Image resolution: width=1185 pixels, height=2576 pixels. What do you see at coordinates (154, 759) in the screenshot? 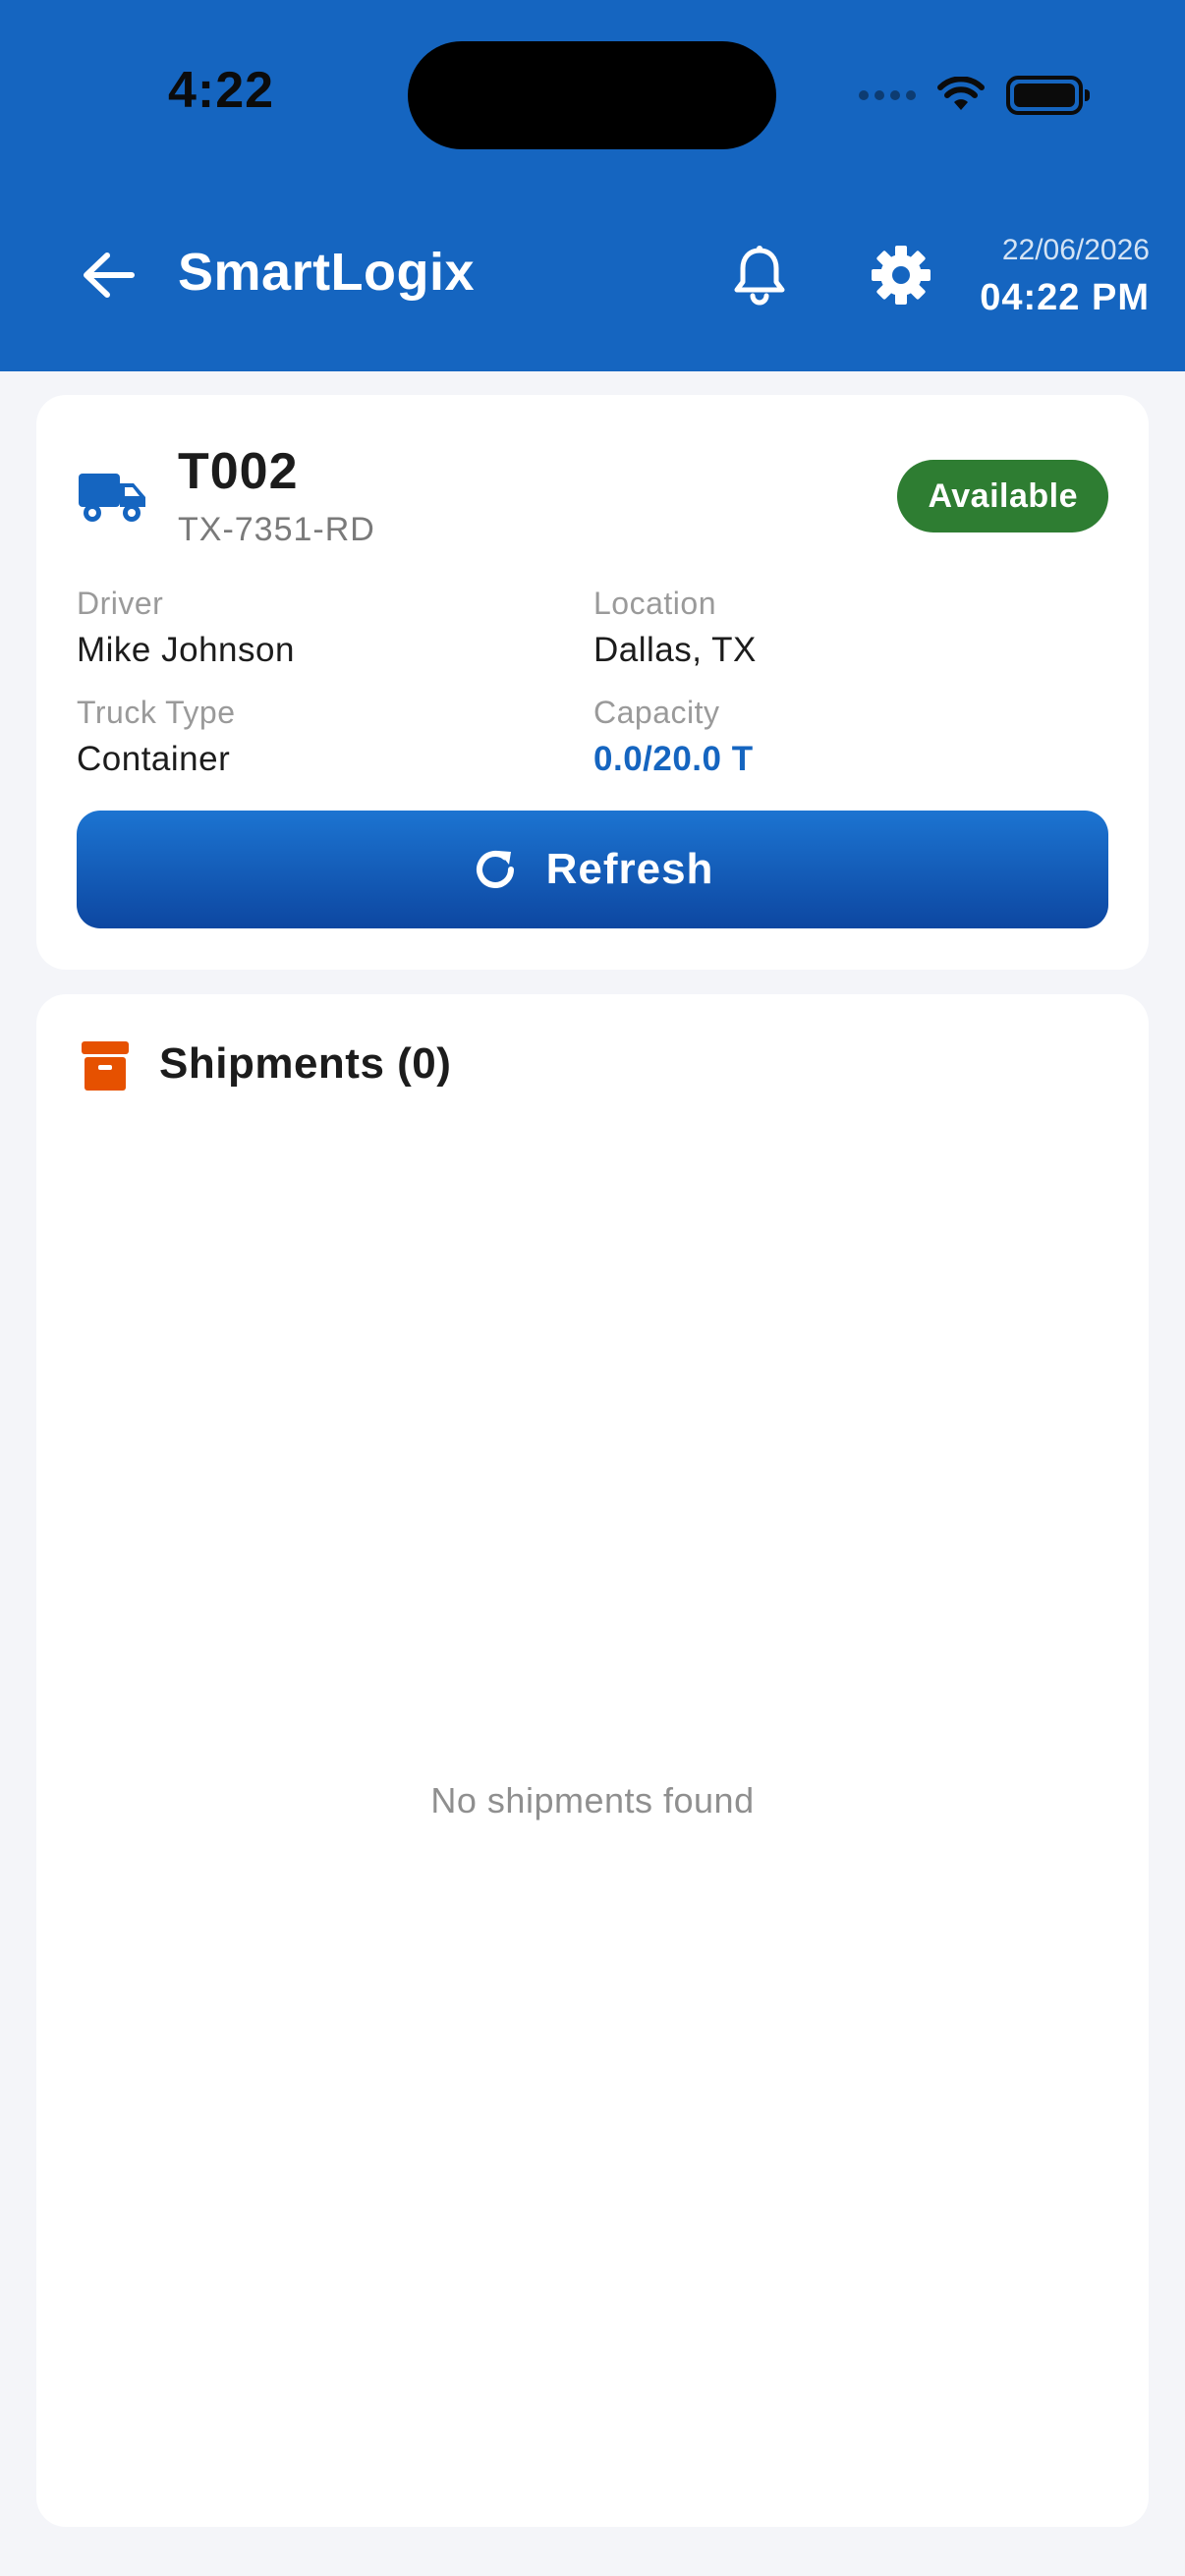
I see `truck-type-value: Container` at bounding box center [154, 759].